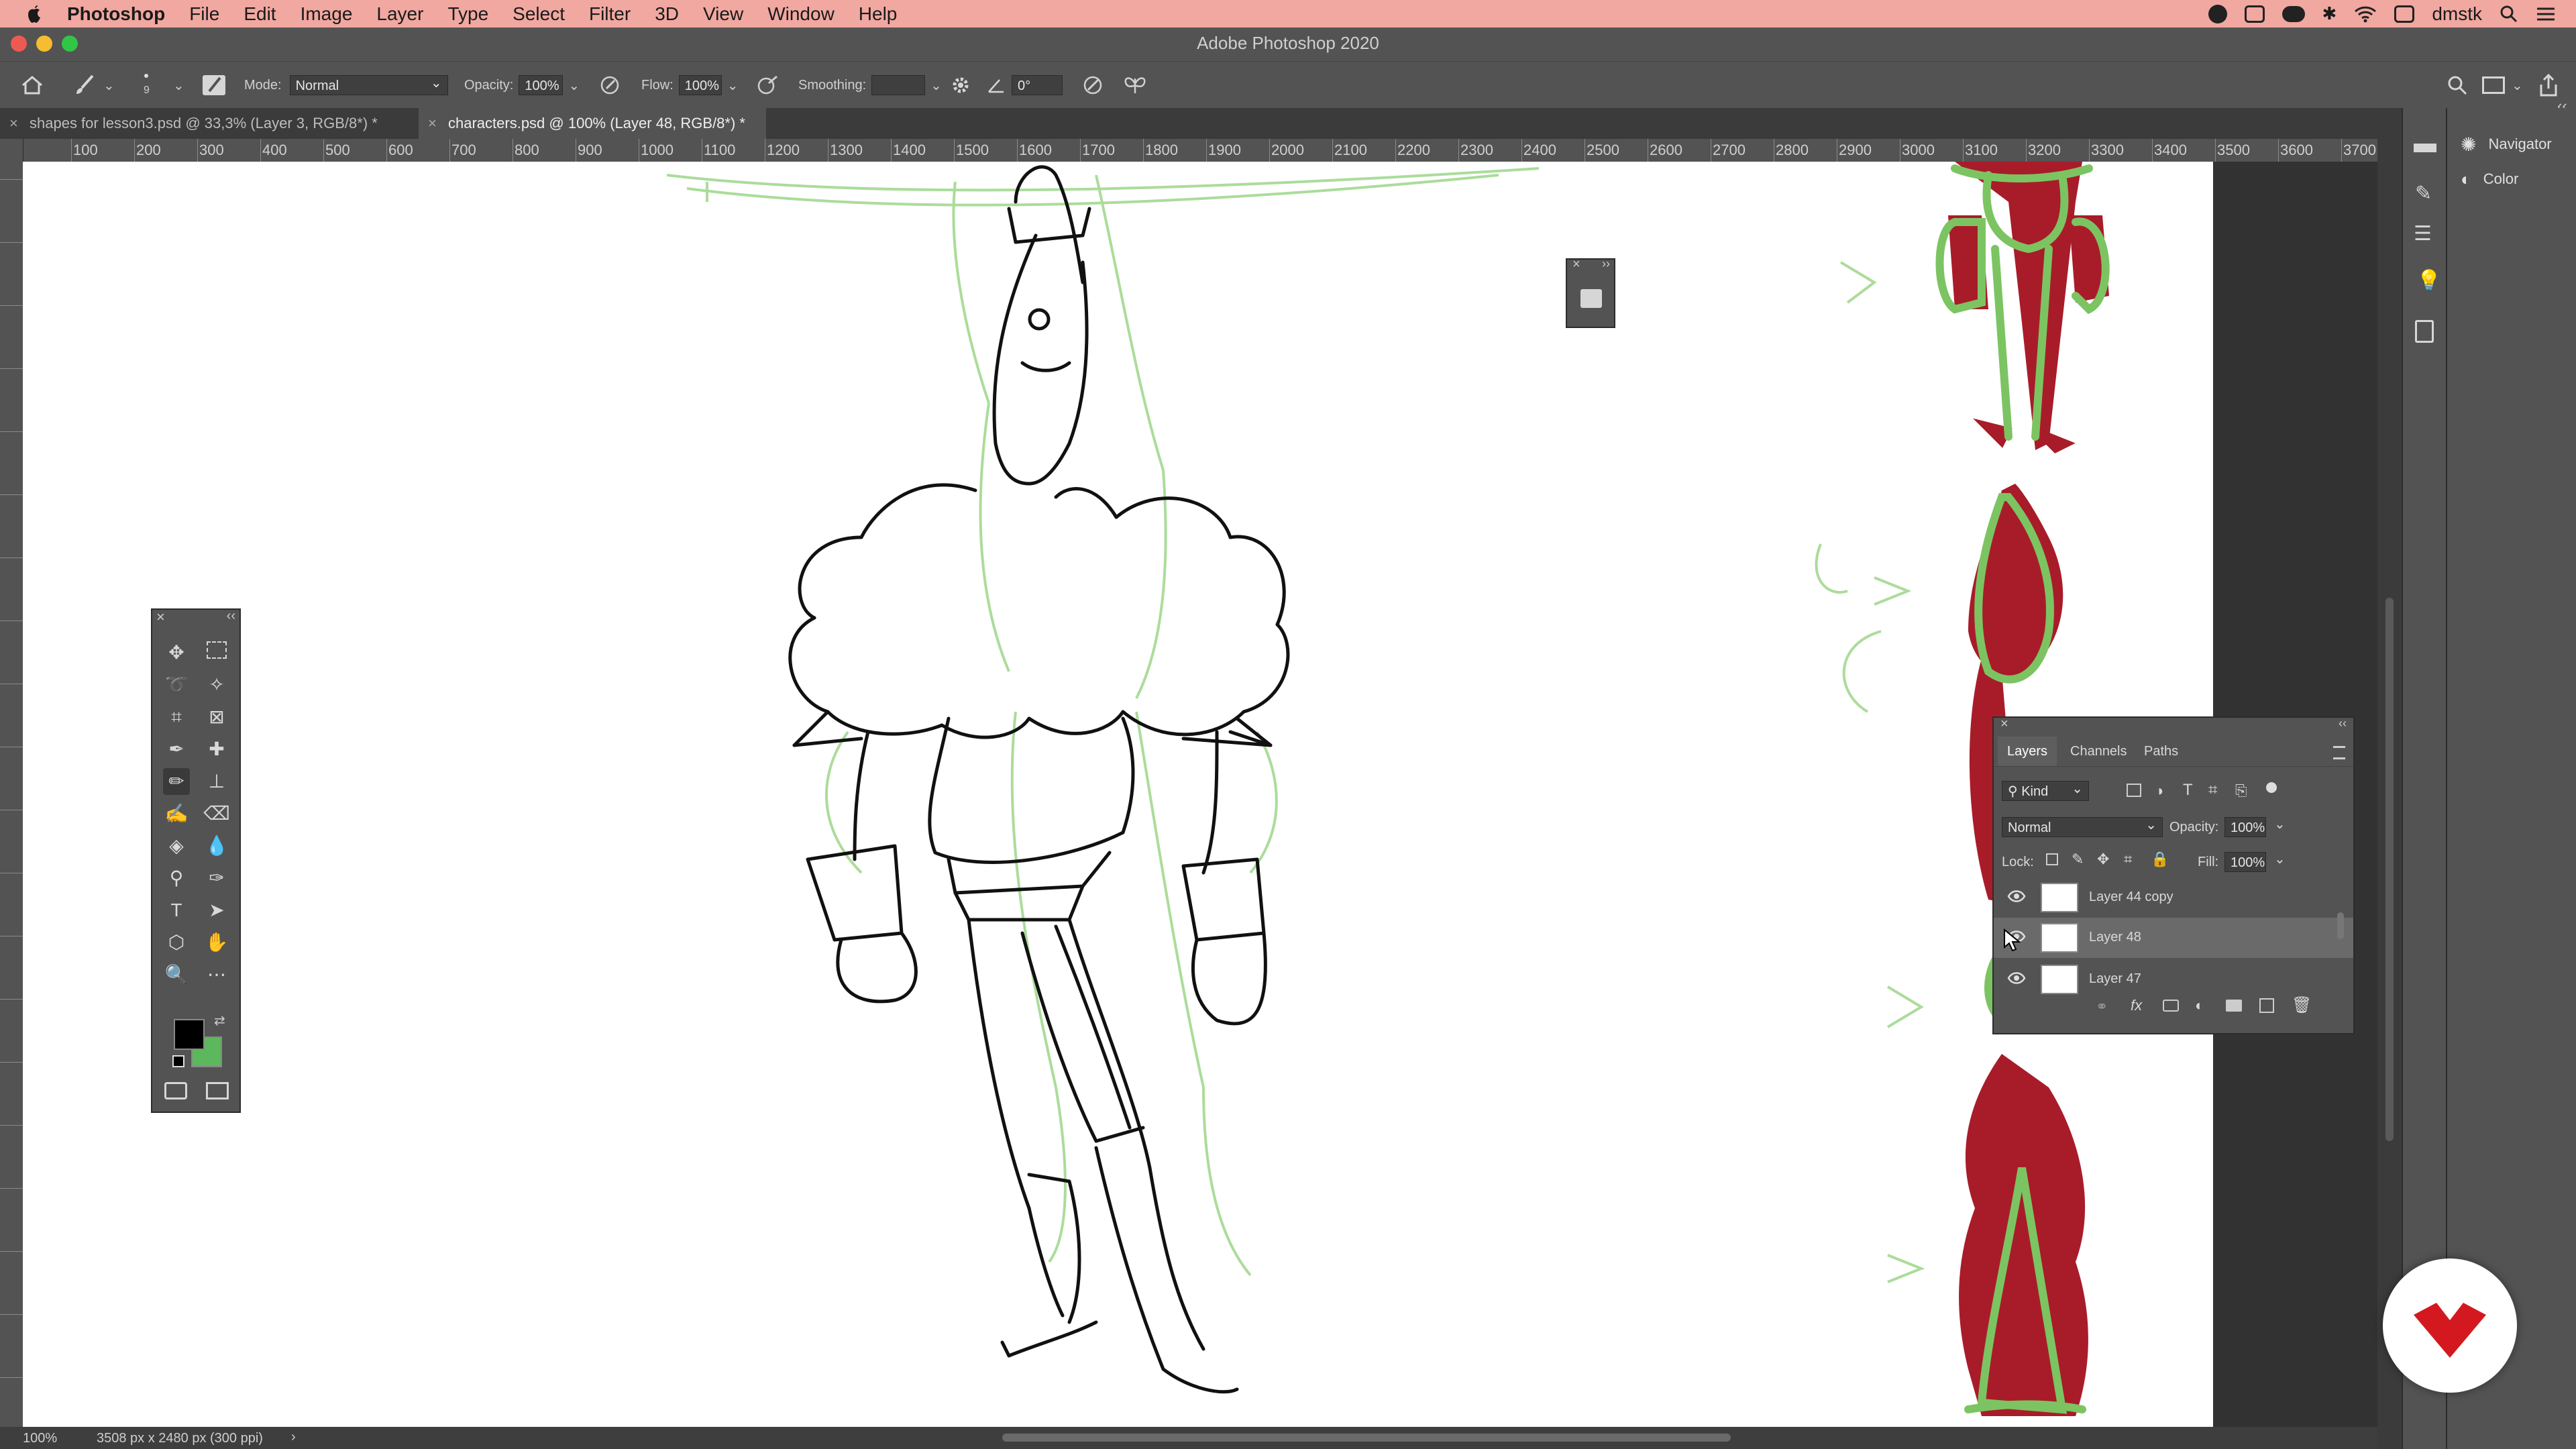  I want to click on menu-layer: Layer, so click(399, 14).